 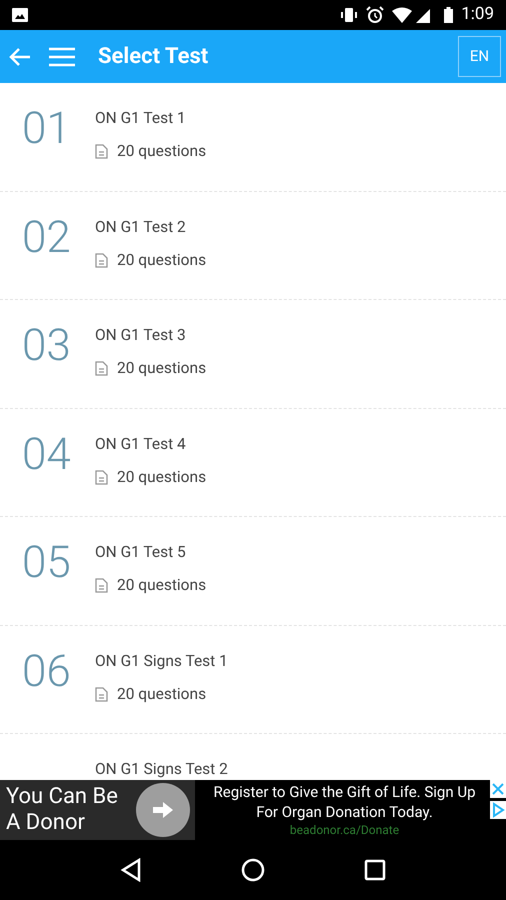 What do you see at coordinates (46, 128) in the screenshot?
I see `test-number: 01` at bounding box center [46, 128].